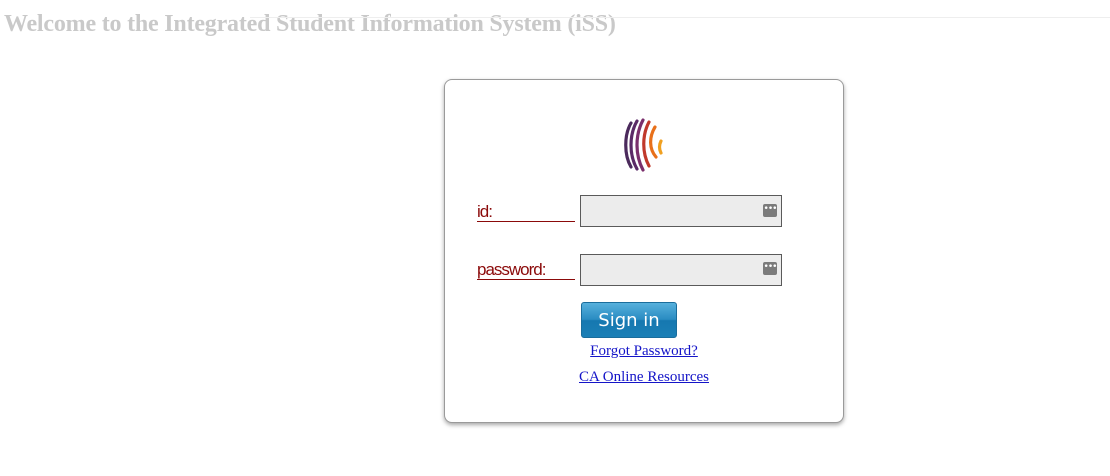  Describe the element at coordinates (644, 351) in the screenshot. I see `forgot-password-link: Forgot Password?` at that location.